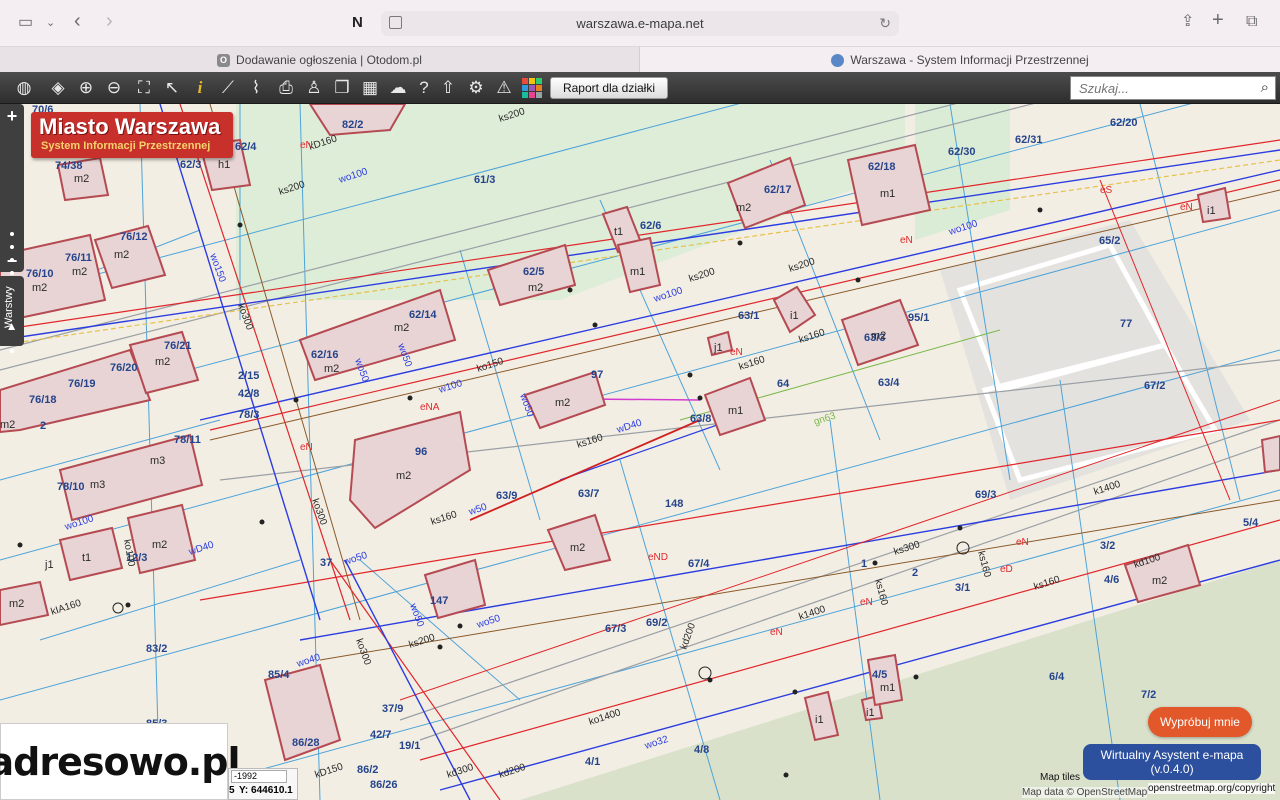 The height and width of the screenshot is (800, 1280). What do you see at coordinates (609, 88) in the screenshot?
I see `report-button: Raport dla działki` at bounding box center [609, 88].